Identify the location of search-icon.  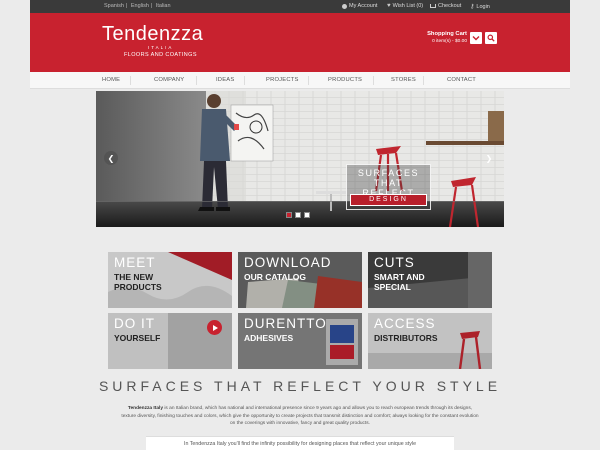
(491, 38).